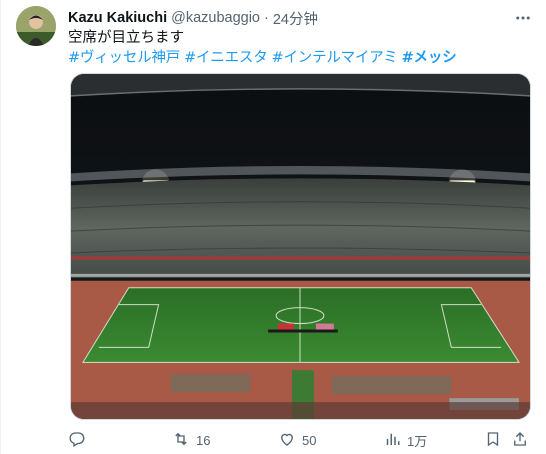 This screenshot has height=454, width=546. I want to click on hashtag-link: #メッシ, so click(429, 58).